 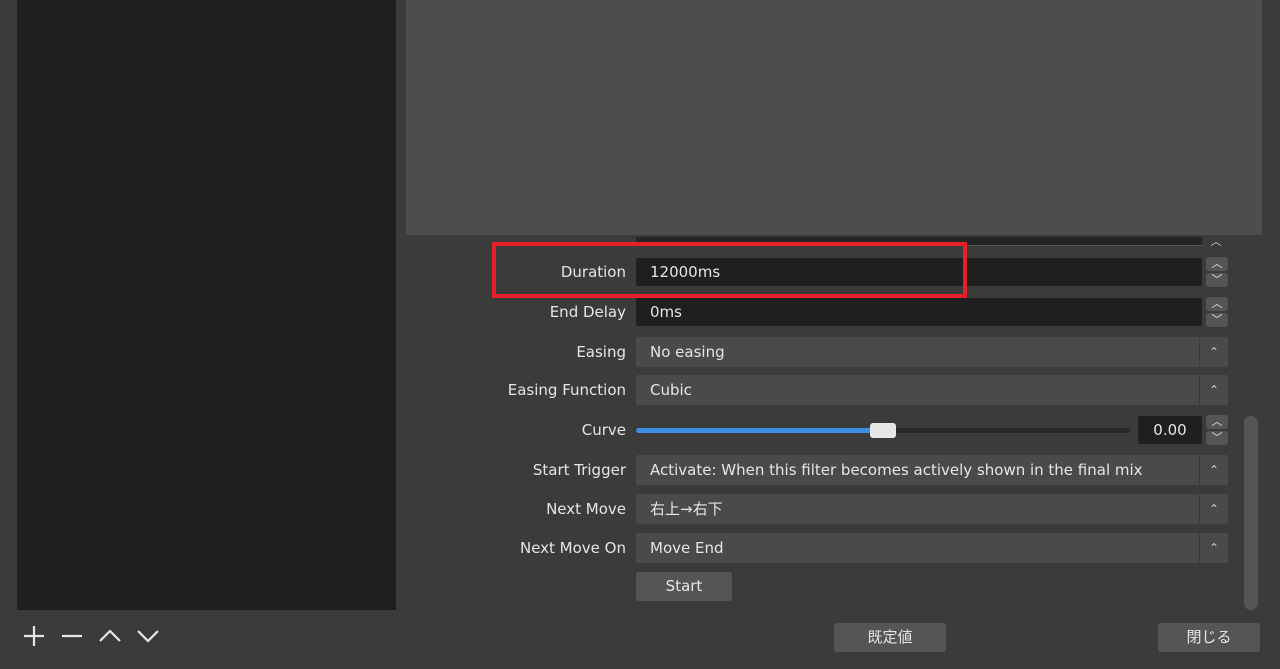 What do you see at coordinates (566, 390) in the screenshot?
I see `easing-function-label: Easing Function` at bounding box center [566, 390].